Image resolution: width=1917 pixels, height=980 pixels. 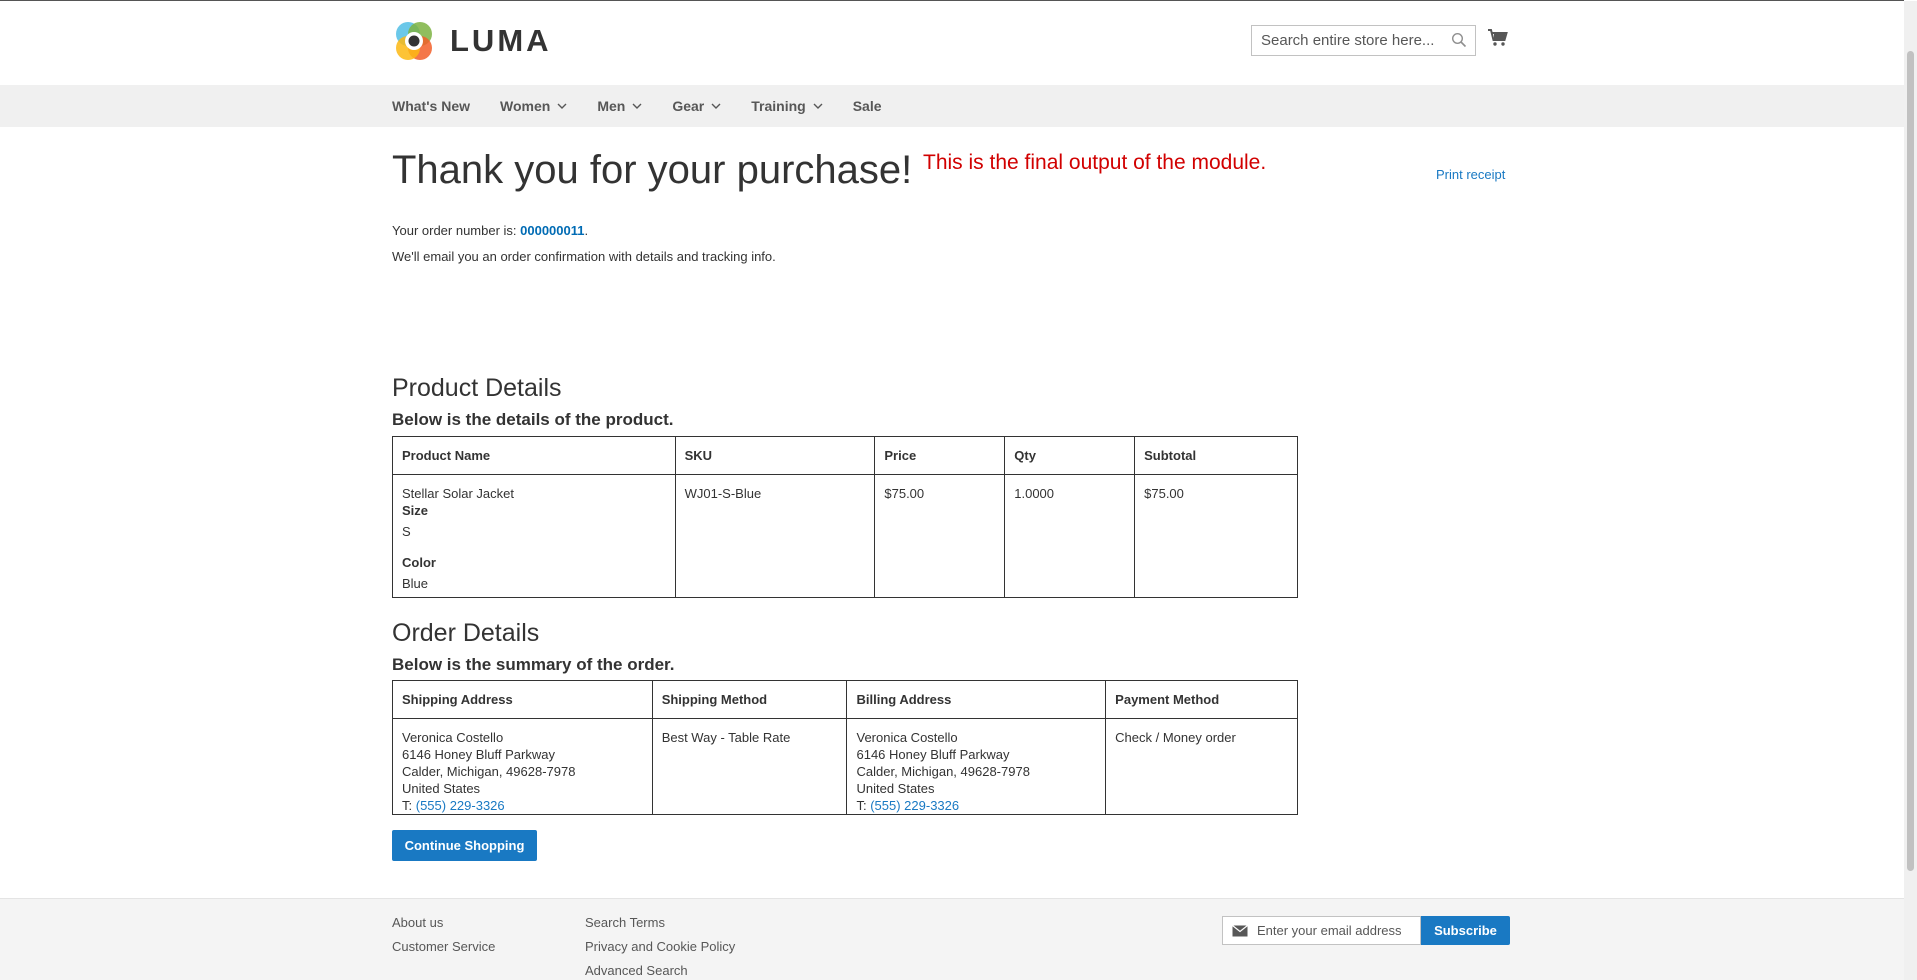 I want to click on subtotal-cell: $75.00, so click(x=1216, y=536).